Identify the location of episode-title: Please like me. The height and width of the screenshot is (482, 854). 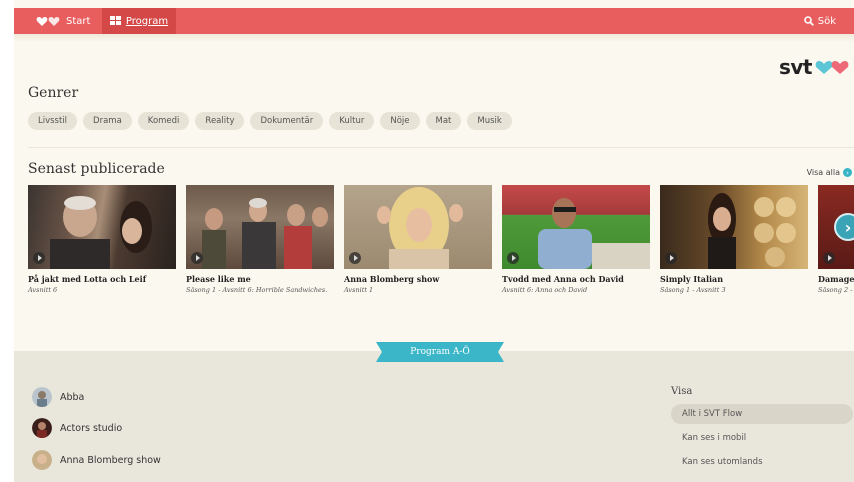
(218, 279).